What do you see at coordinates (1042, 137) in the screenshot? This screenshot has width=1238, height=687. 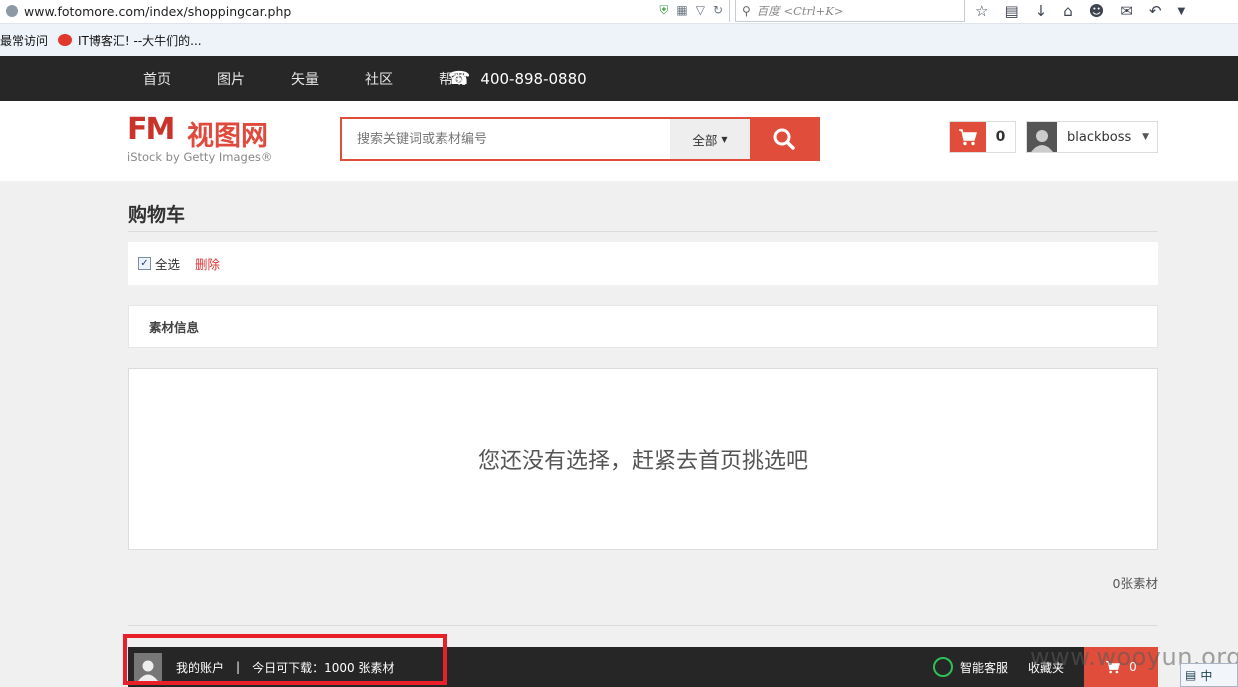 I see `avatar` at bounding box center [1042, 137].